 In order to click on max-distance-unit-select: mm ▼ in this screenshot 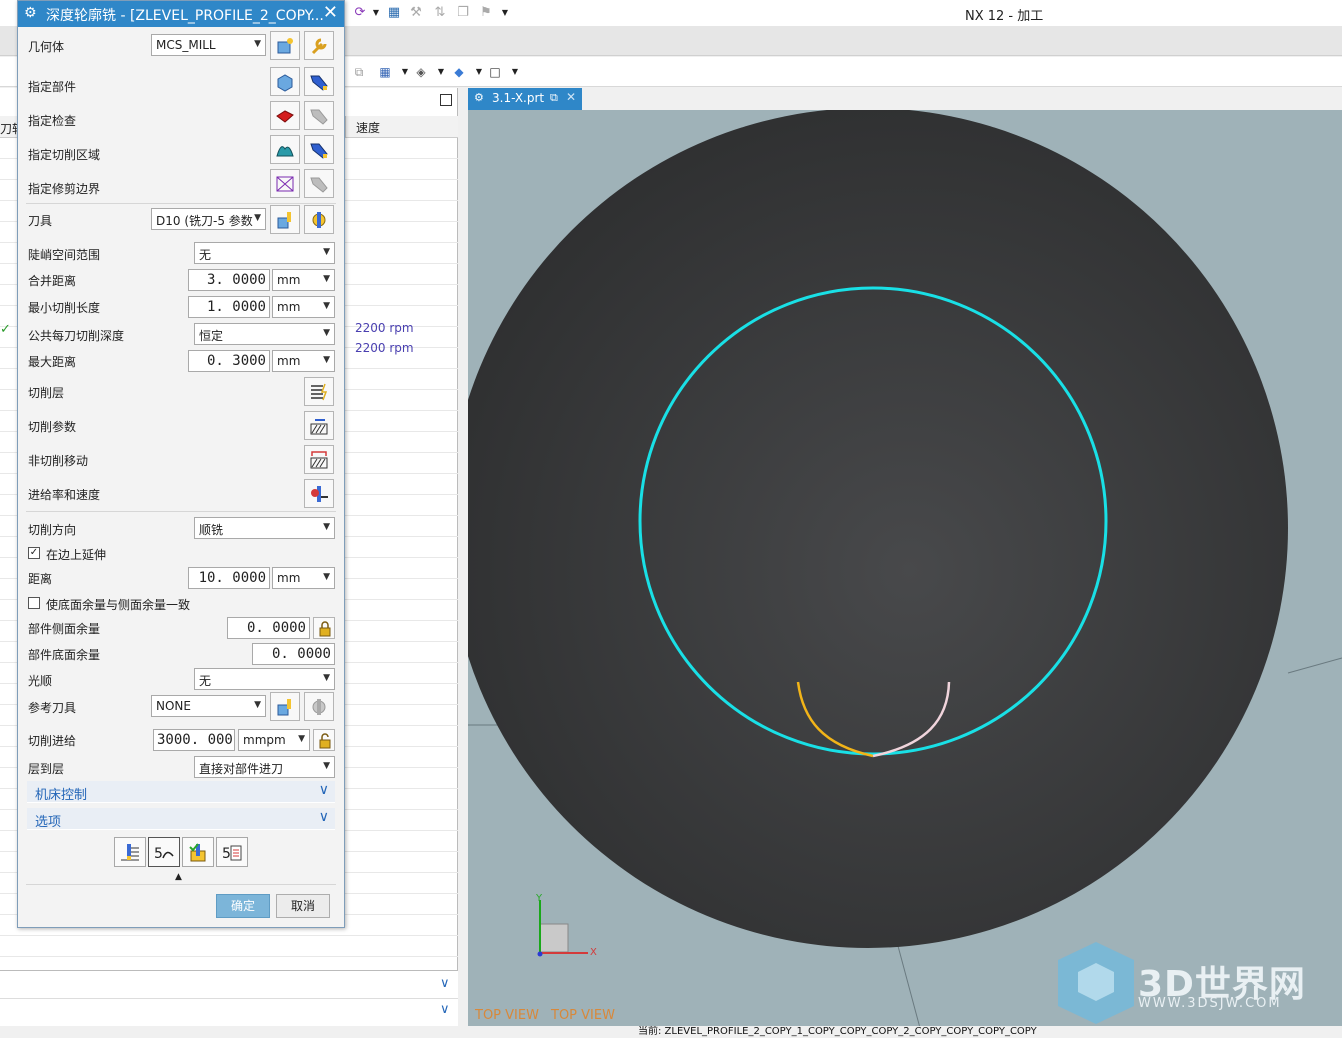, I will do `click(303, 361)`.